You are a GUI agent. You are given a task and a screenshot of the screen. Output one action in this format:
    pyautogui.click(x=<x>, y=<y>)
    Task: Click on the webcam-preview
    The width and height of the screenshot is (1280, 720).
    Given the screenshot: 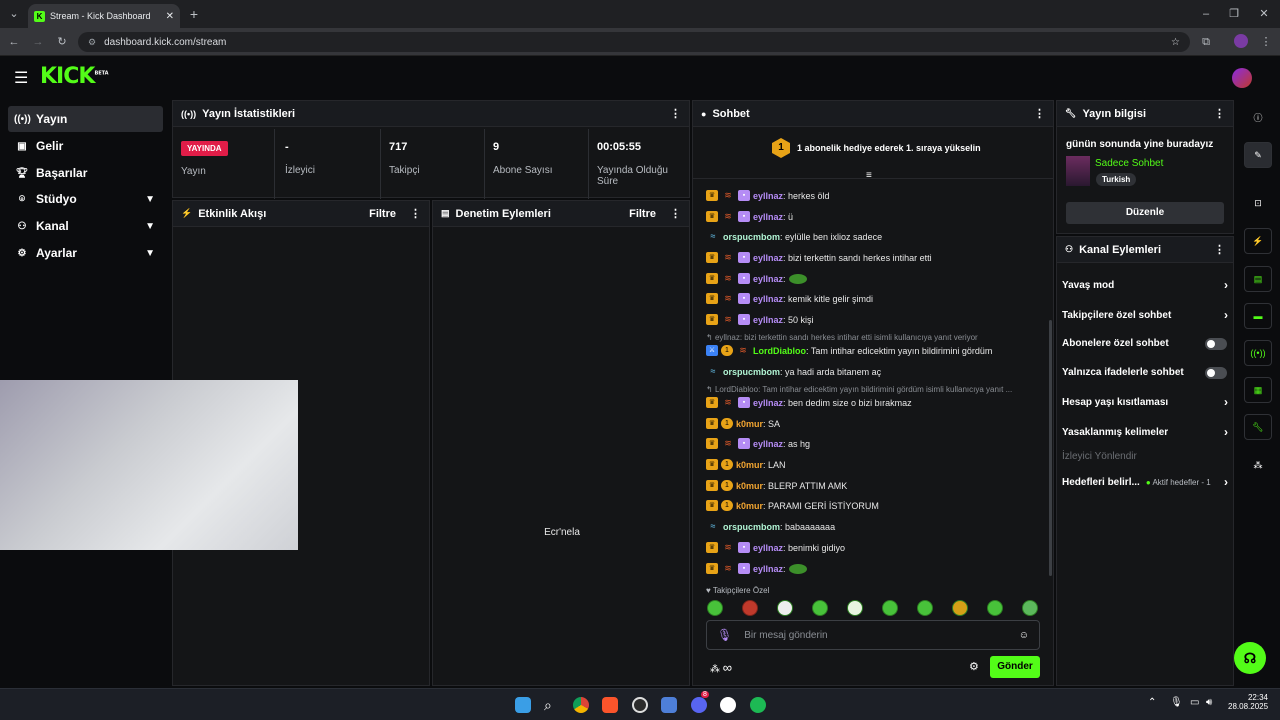 What is the action you would take?
    pyautogui.click(x=149, y=465)
    